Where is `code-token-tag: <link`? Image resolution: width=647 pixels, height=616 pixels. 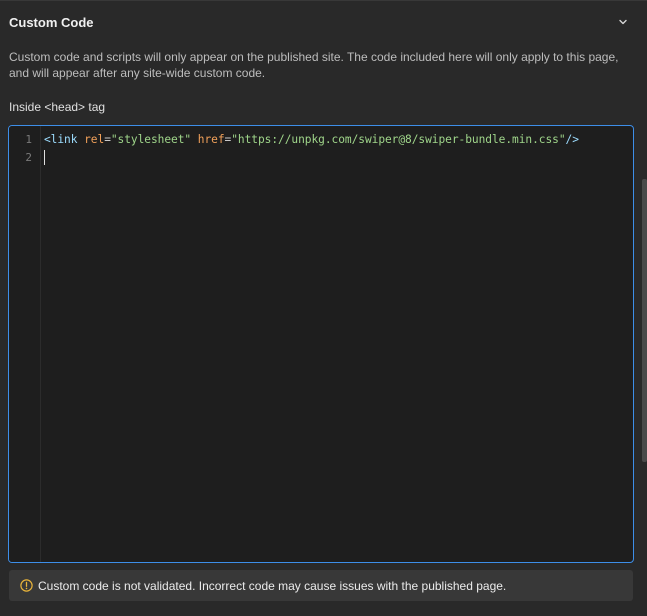 code-token-tag: <link is located at coordinates (61, 139).